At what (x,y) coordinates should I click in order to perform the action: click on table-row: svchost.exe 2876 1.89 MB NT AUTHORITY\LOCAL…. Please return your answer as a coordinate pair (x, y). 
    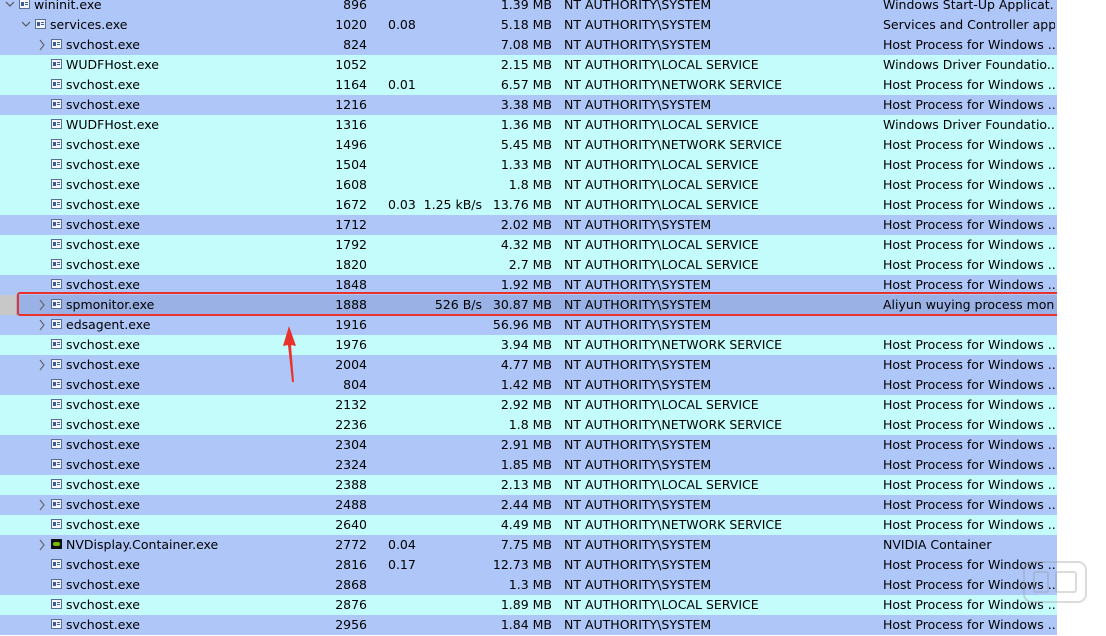
    Looking at the image, I should click on (528, 605).